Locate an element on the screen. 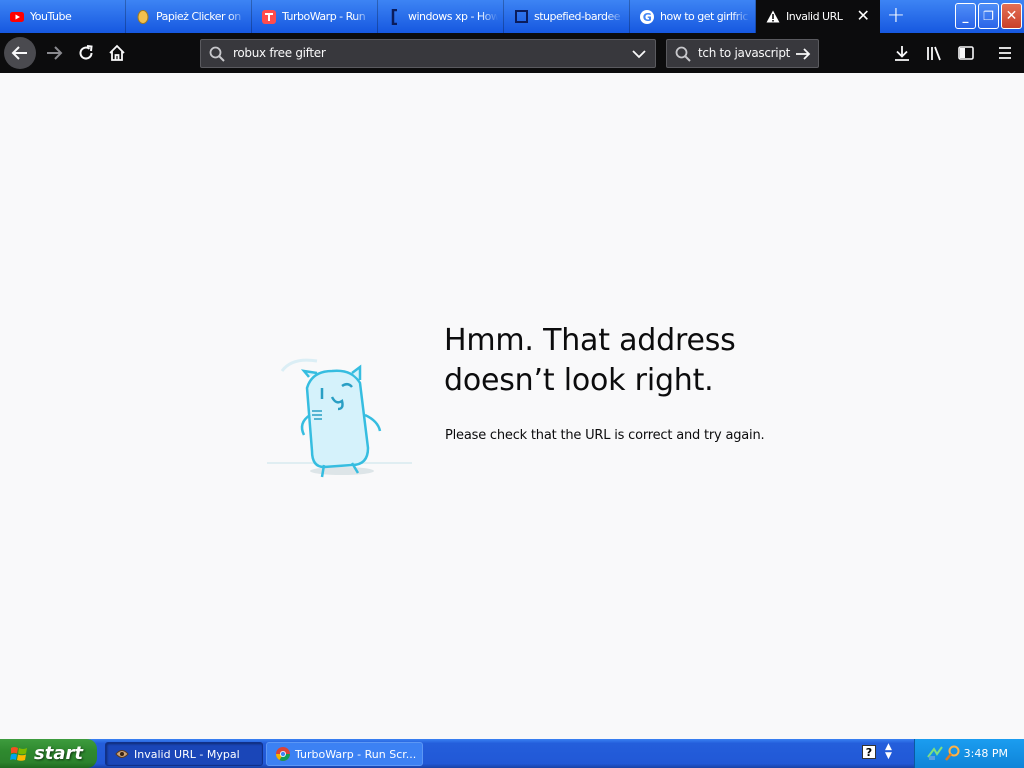  chevron-down-icon is located at coordinates (639, 54).